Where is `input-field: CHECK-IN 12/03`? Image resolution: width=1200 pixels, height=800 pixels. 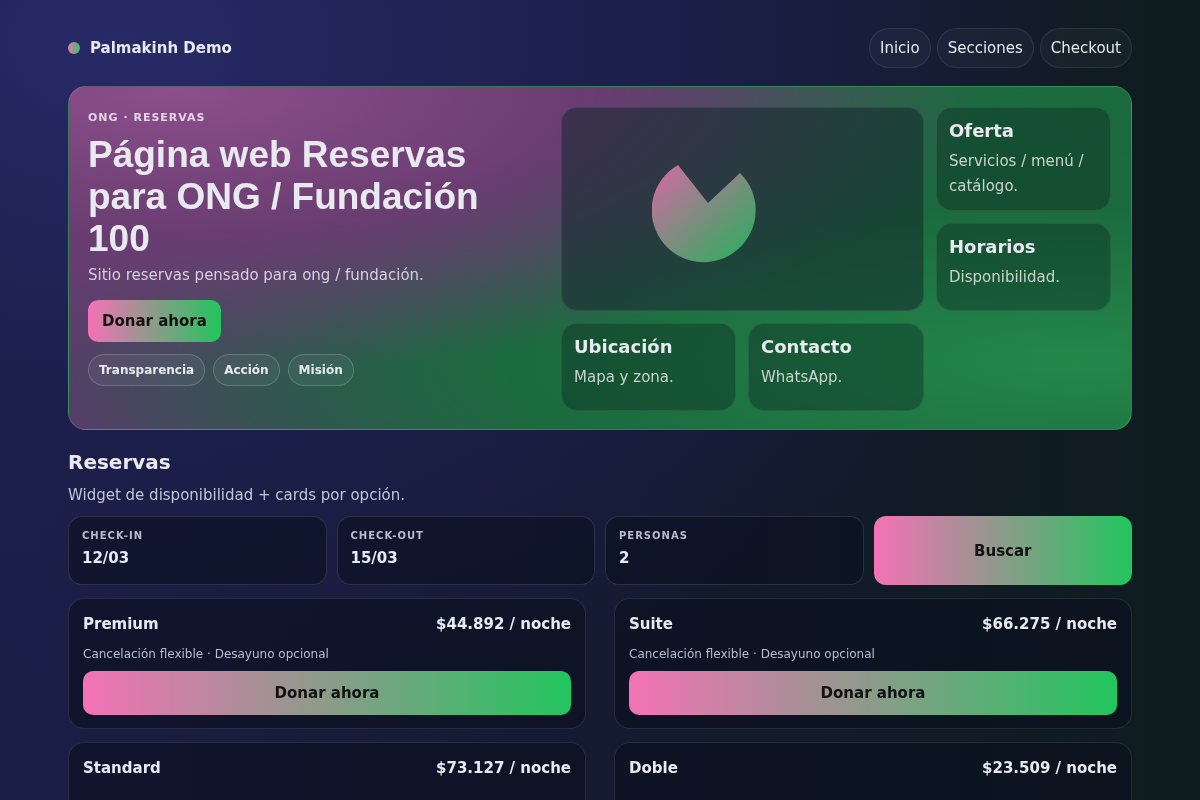 input-field: CHECK-IN 12/03 is located at coordinates (197, 550).